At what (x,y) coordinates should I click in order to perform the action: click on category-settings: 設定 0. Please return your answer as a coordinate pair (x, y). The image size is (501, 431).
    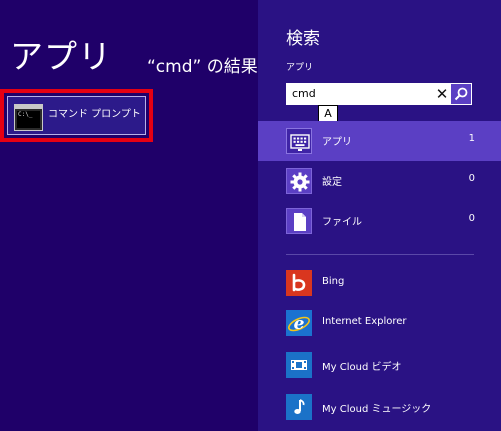
    Looking at the image, I should click on (379, 181).